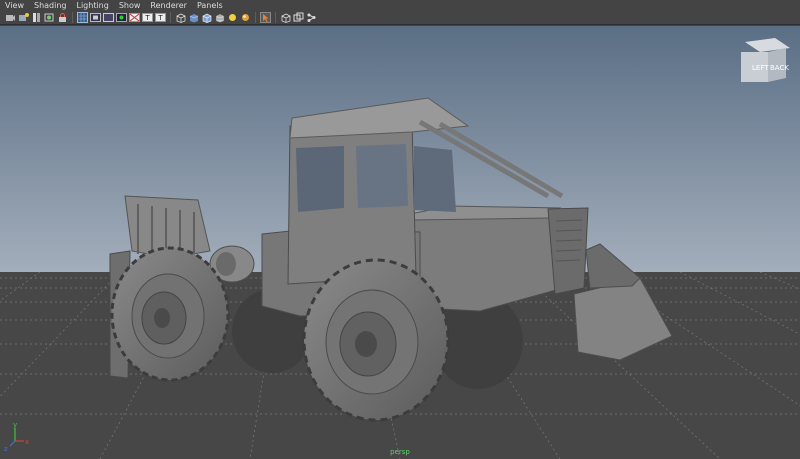  What do you see at coordinates (36, 17) in the screenshot?
I see `bookmark-icon` at bounding box center [36, 17].